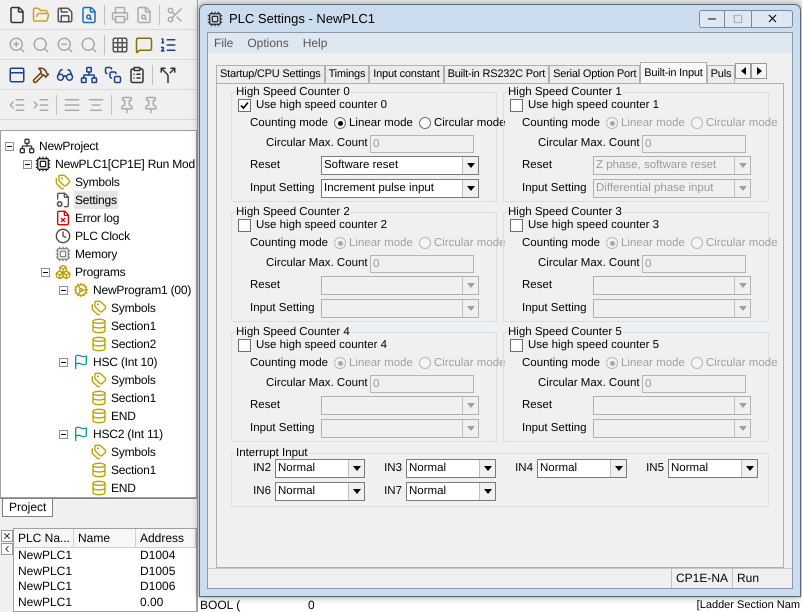 The width and height of the screenshot is (802, 612). What do you see at coordinates (96, 200) in the screenshot?
I see `tree-item: Settings` at bounding box center [96, 200].